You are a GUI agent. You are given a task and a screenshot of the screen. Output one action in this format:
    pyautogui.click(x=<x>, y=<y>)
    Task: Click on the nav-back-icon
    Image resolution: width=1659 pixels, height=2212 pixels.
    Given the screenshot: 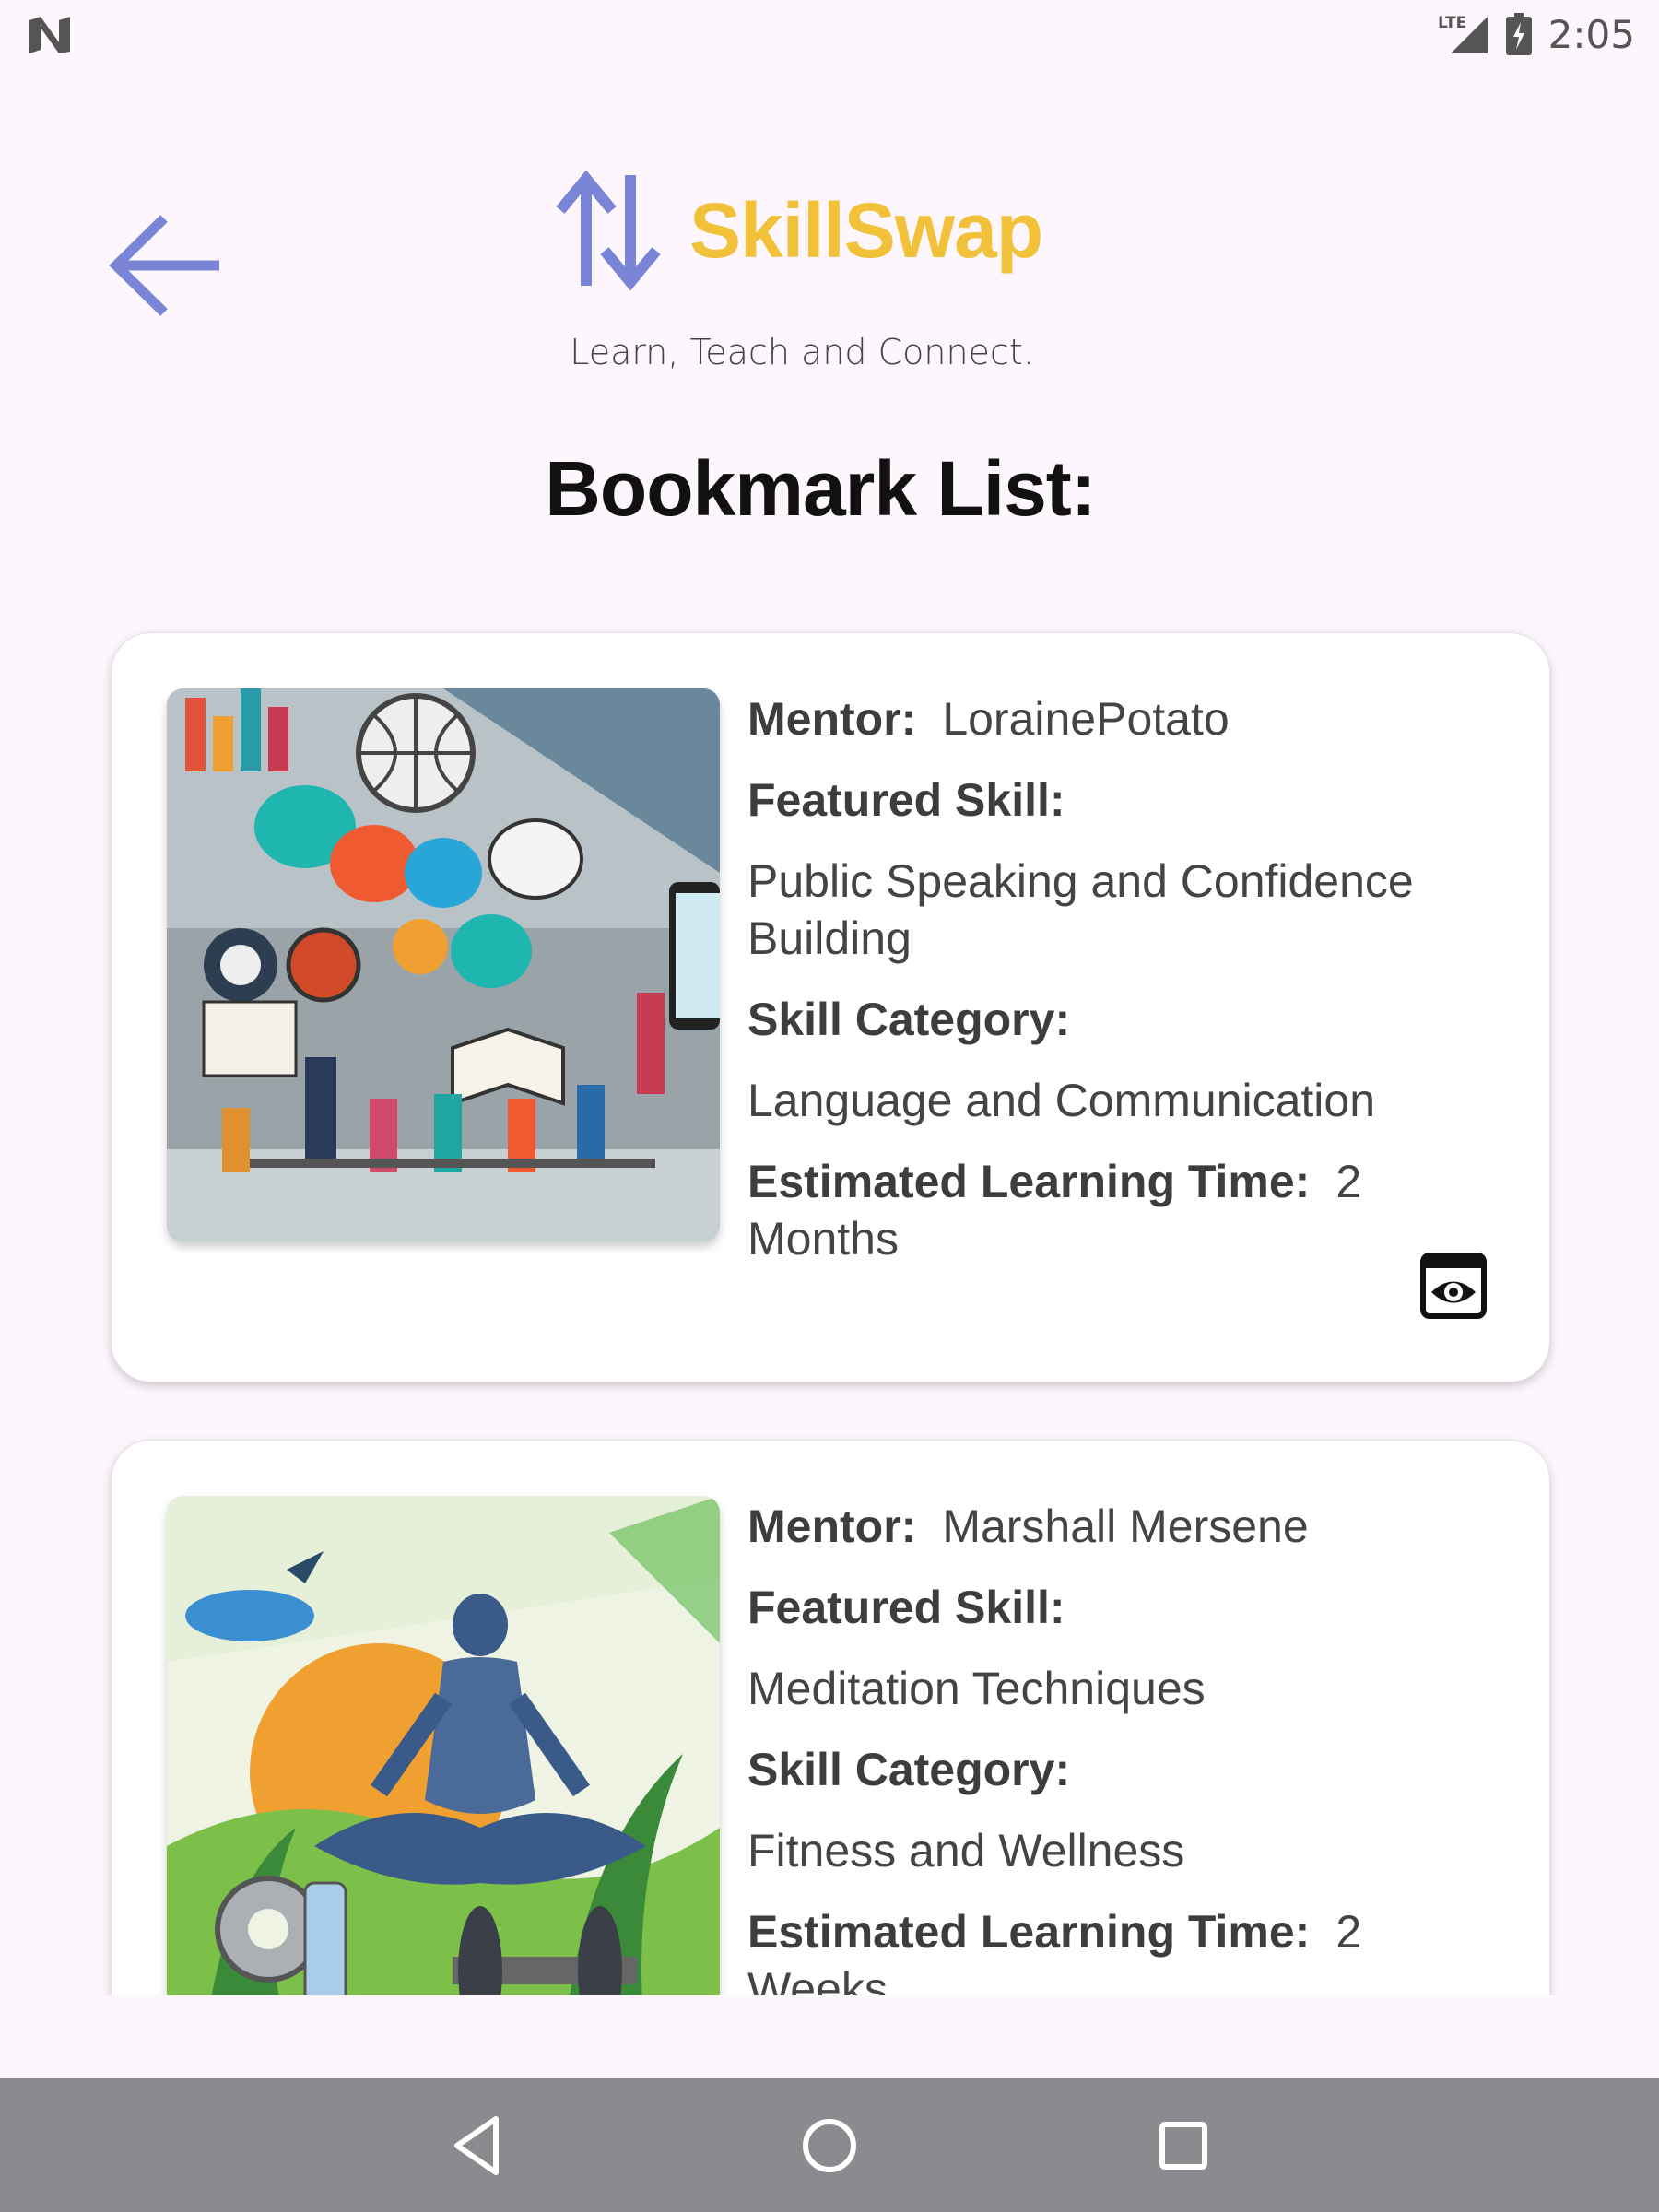 What is the action you would take?
    pyautogui.click(x=476, y=2146)
    